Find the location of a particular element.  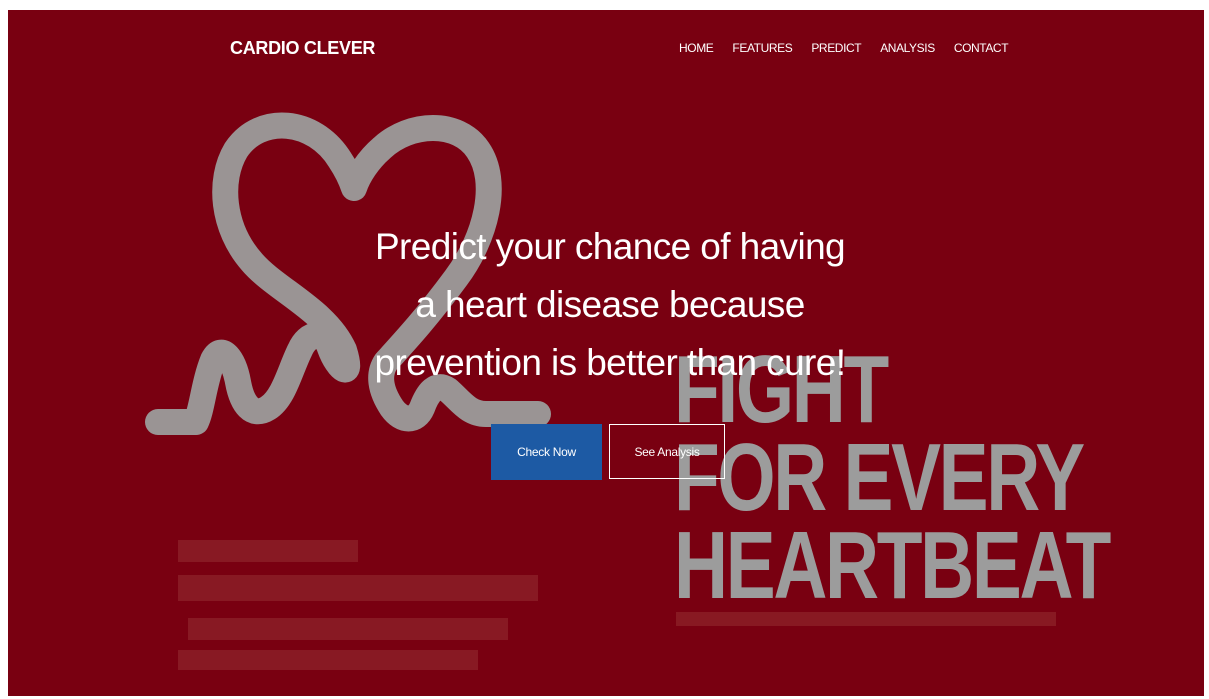

main-nav: HOME FEATURES PREDICT ANALYSIS CONTACT is located at coordinates (853, 48).